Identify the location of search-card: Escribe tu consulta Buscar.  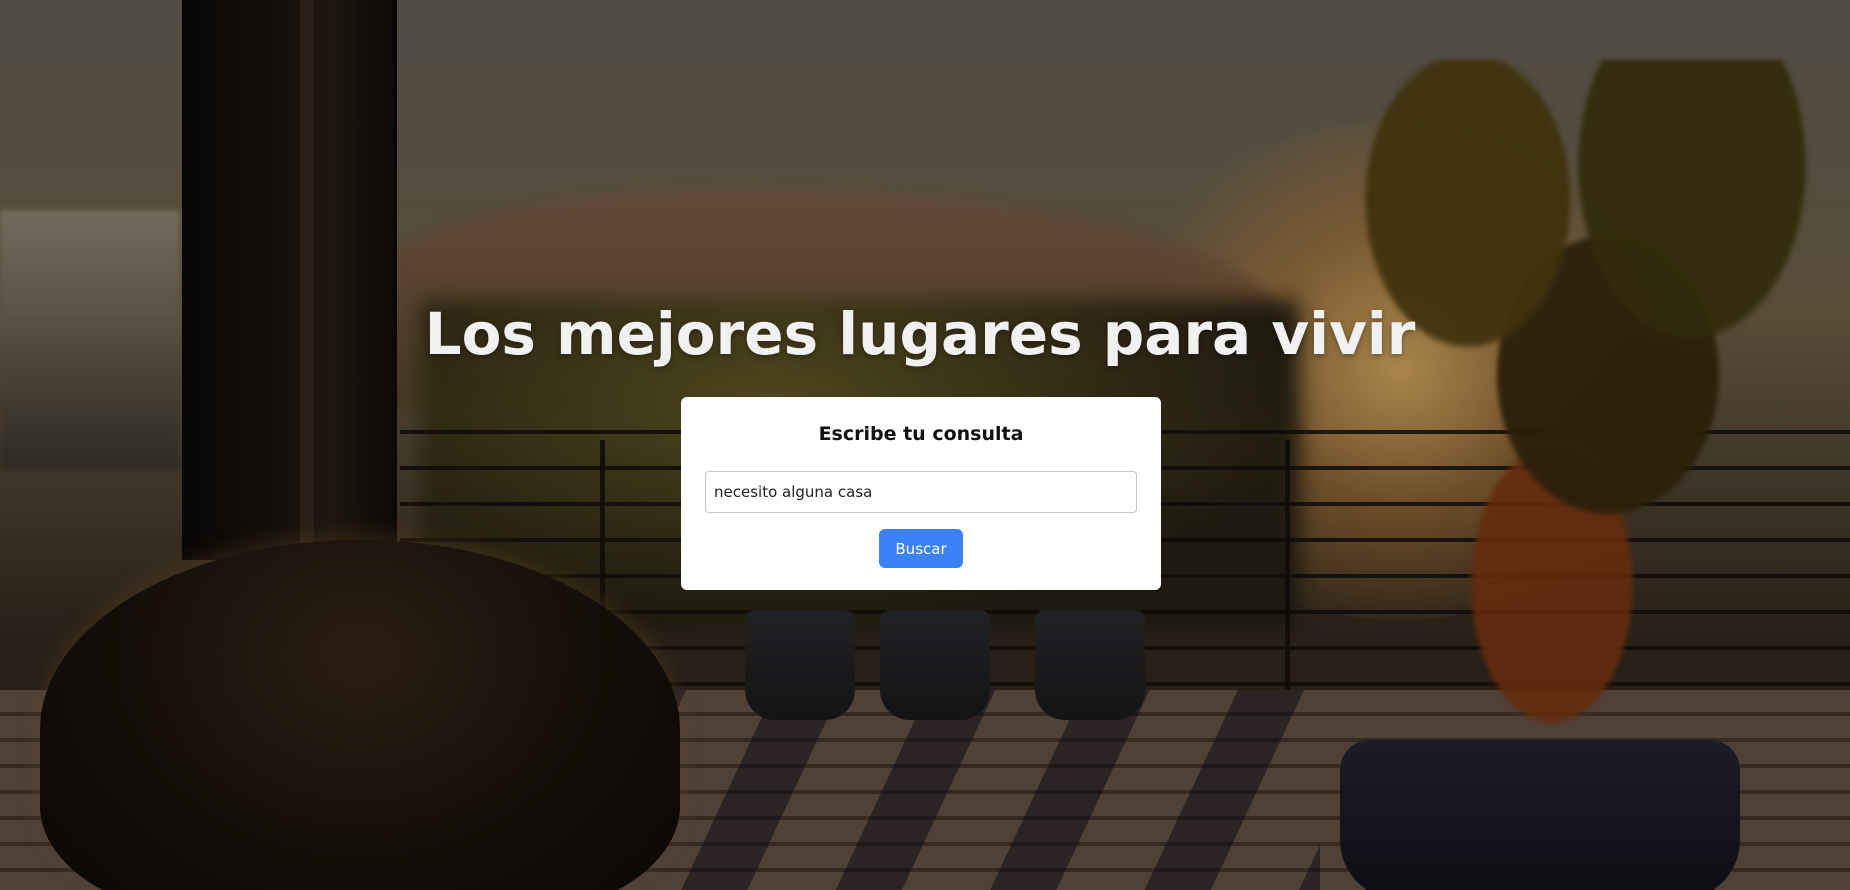
(921, 493).